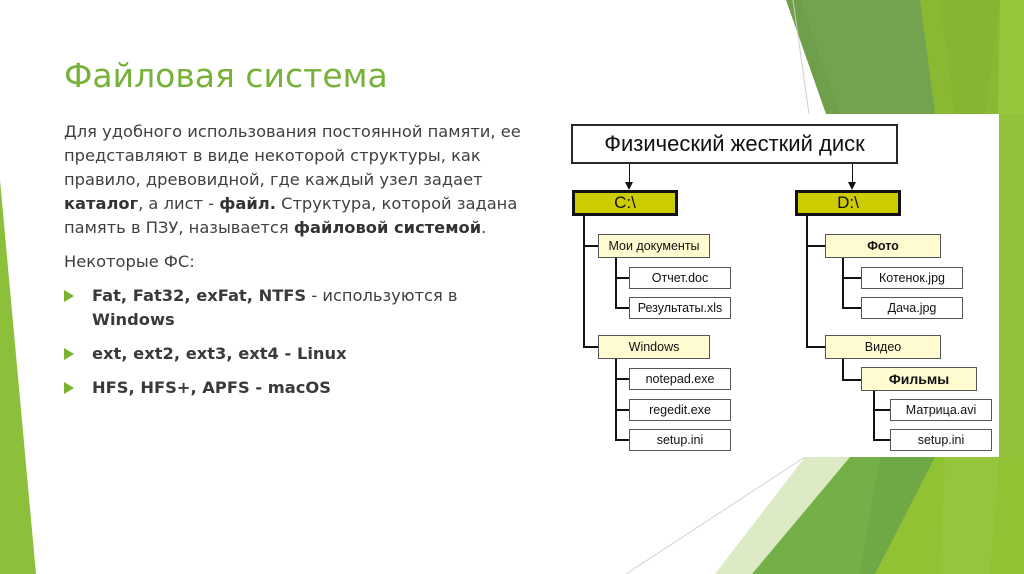 The image size is (1024, 574). I want to click on subheading: Некоторые ФС:, so click(129, 261).